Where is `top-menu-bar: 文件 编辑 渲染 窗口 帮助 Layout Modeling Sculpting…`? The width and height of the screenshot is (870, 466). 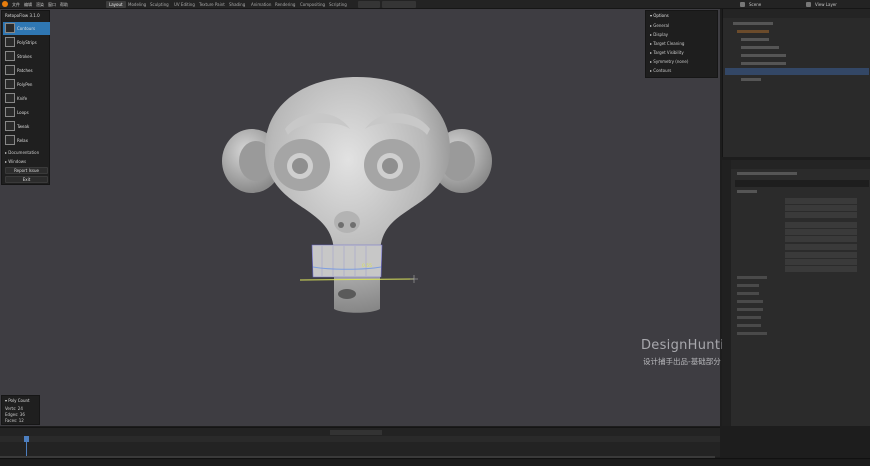 top-menu-bar: 文件 编辑 渲染 窗口 帮助 Layout Modeling Sculpting… is located at coordinates (435, 4).